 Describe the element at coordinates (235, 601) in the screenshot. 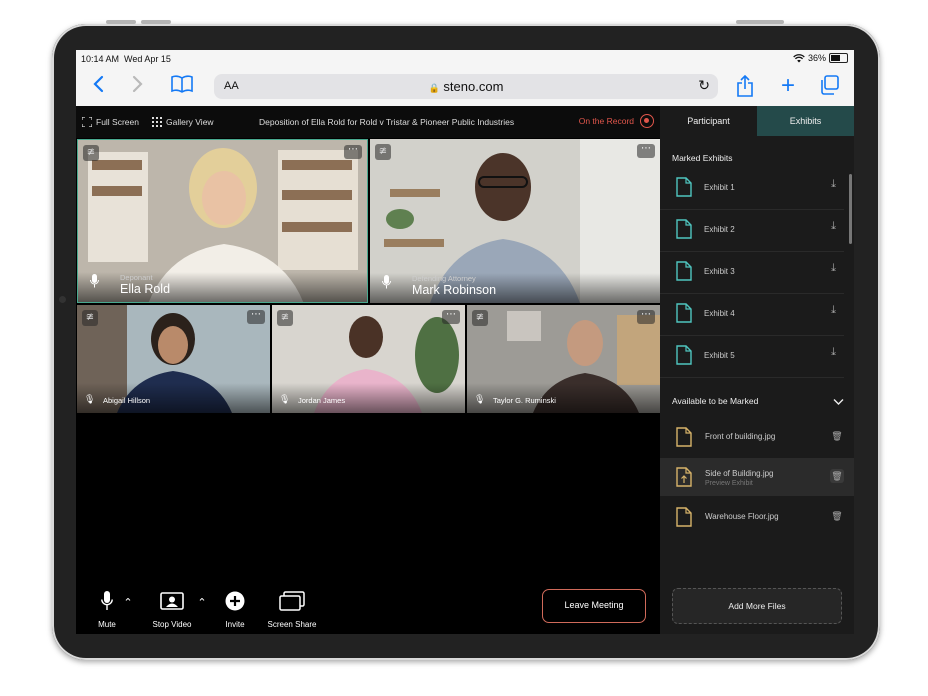

I see `plus-circle-icon` at that location.